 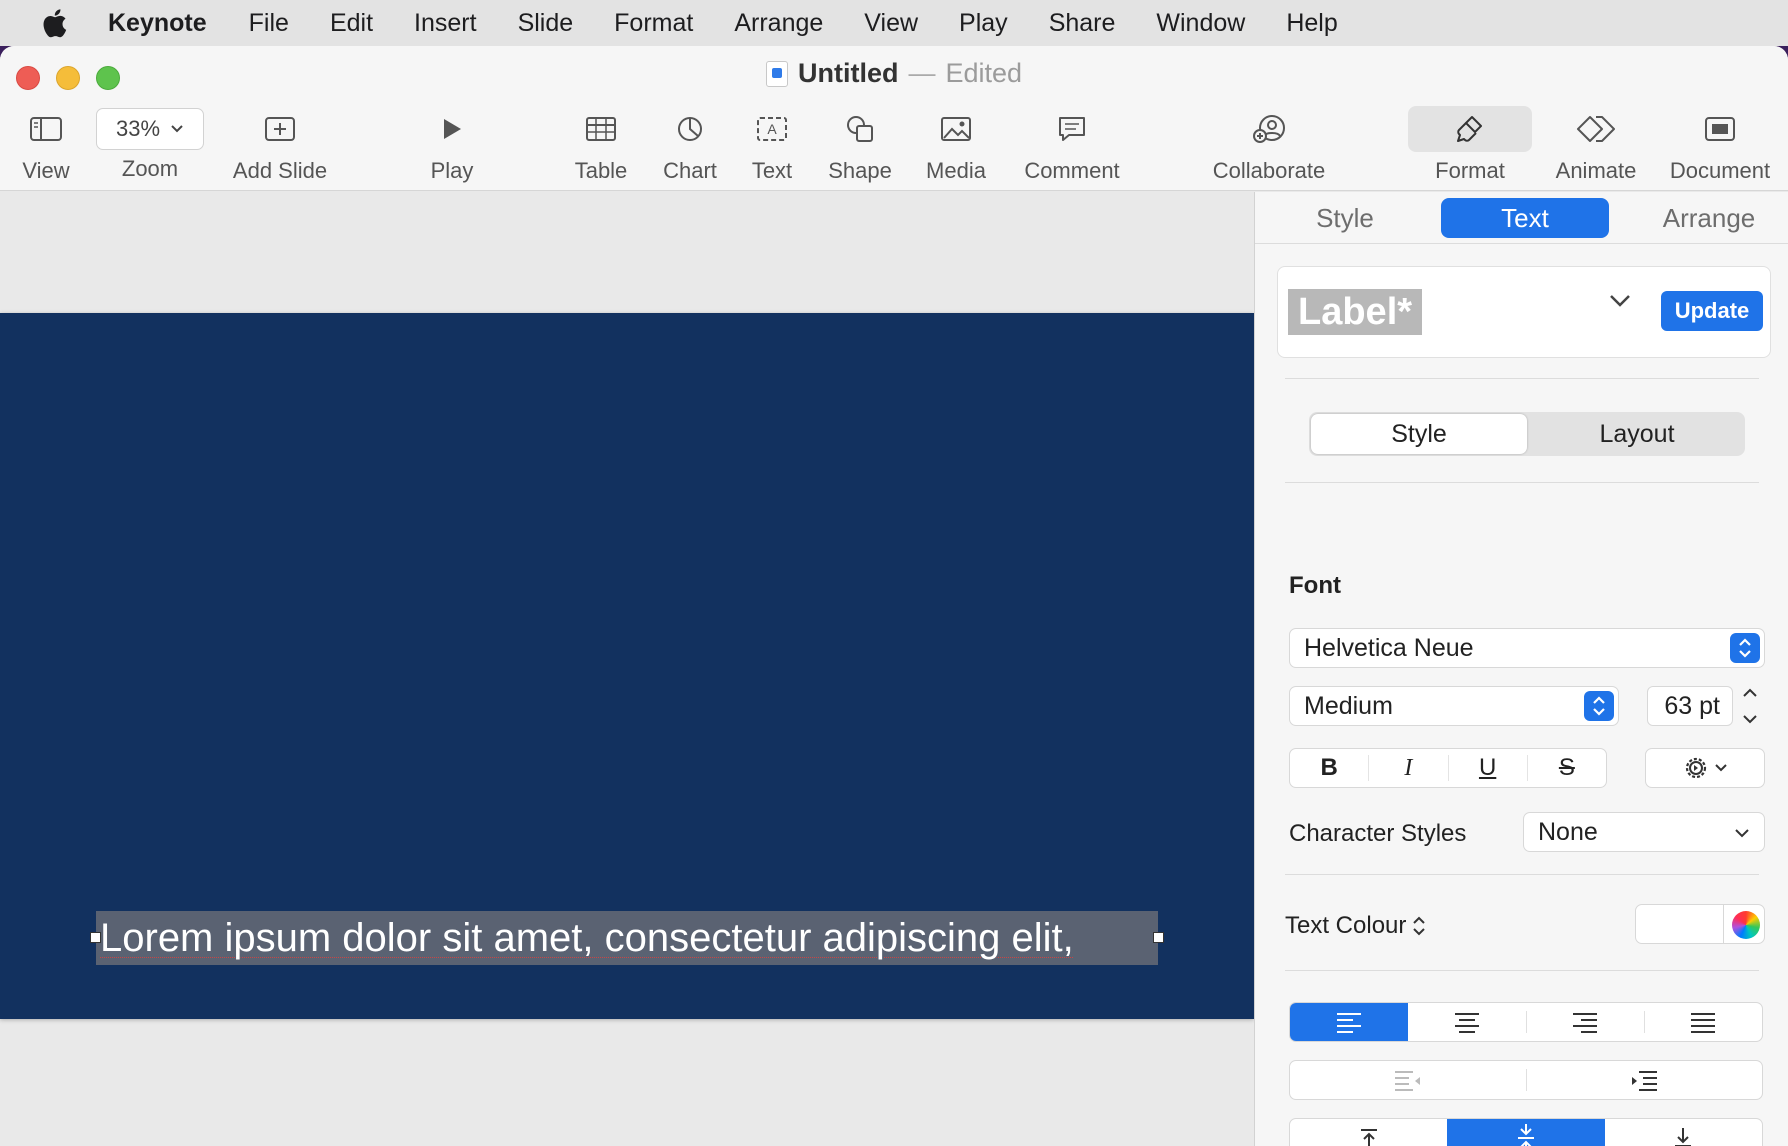 I want to click on advanced-options-button, so click(x=1705, y=768).